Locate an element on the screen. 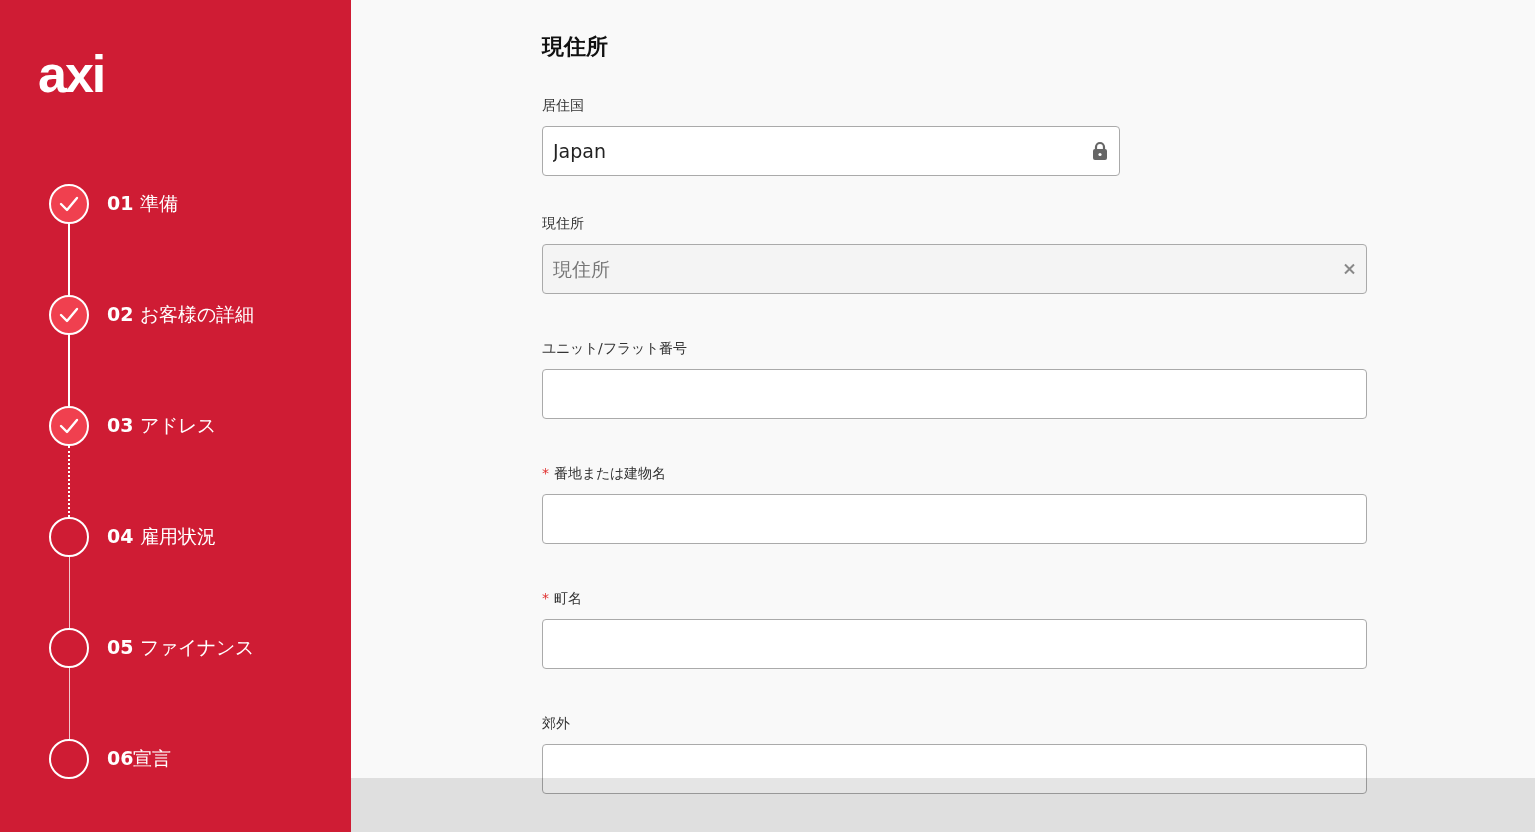 The width and height of the screenshot is (1535, 832). logo: axi is located at coordinates (71, 74).